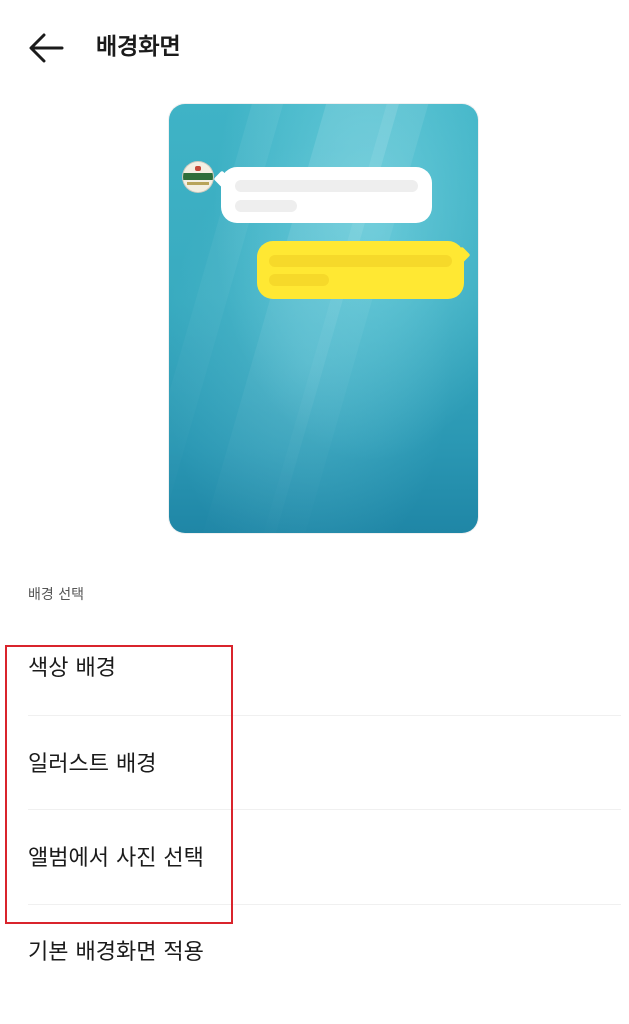  Describe the element at coordinates (198, 177) in the screenshot. I see `profile-avatar-icon` at that location.